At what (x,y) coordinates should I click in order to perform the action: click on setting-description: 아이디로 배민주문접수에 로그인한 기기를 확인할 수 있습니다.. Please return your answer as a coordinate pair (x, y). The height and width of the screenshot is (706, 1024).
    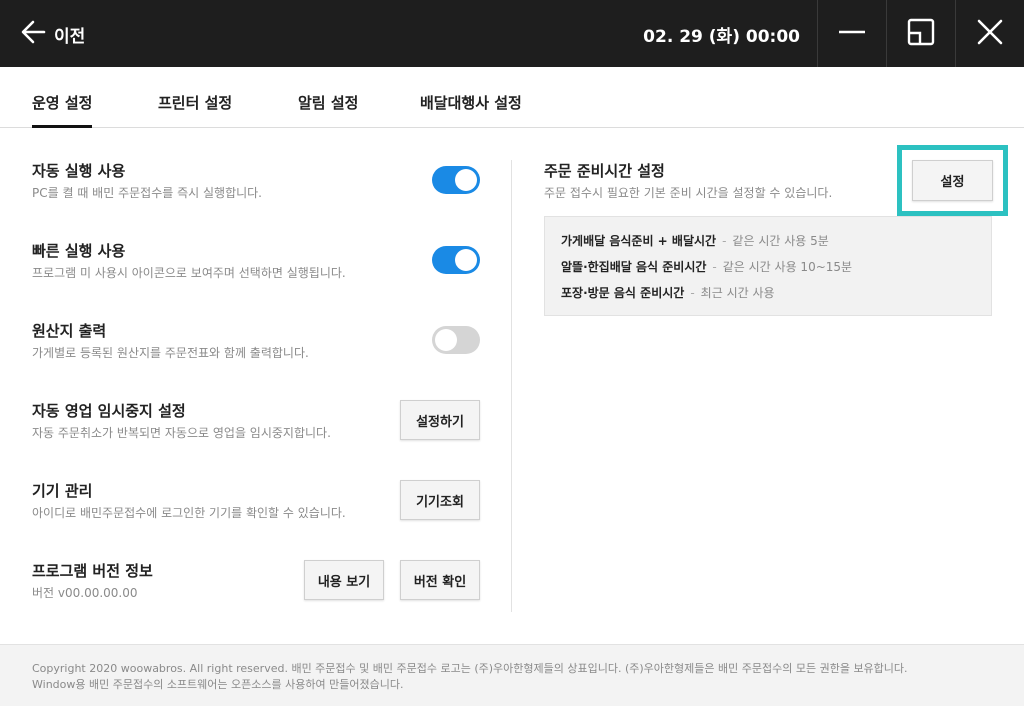
    Looking at the image, I should click on (189, 513).